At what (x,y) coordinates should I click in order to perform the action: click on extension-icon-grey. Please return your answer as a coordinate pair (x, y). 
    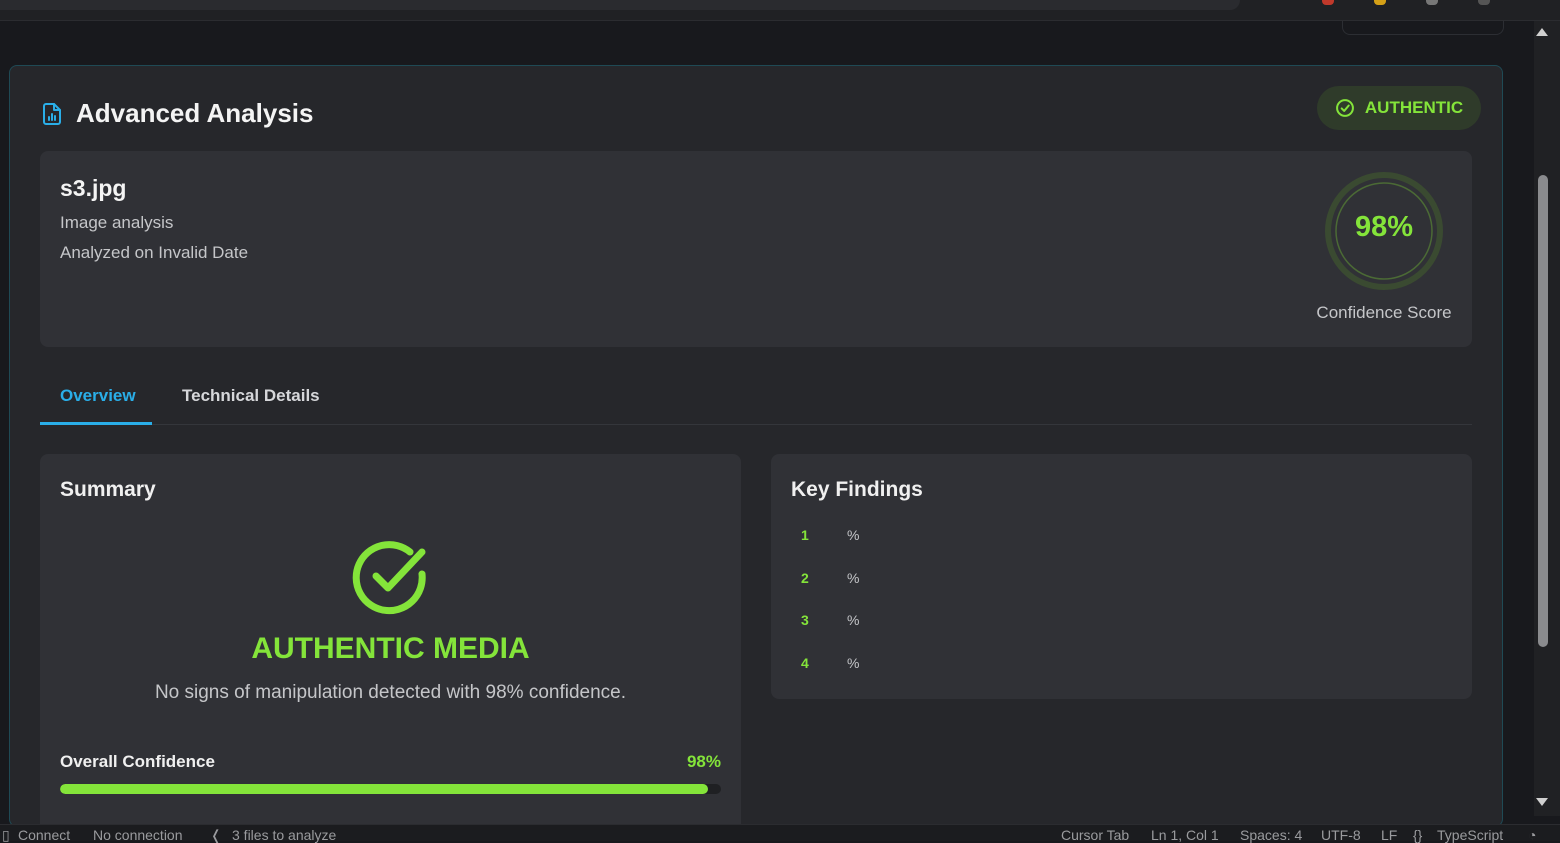
    Looking at the image, I should click on (1432, 2).